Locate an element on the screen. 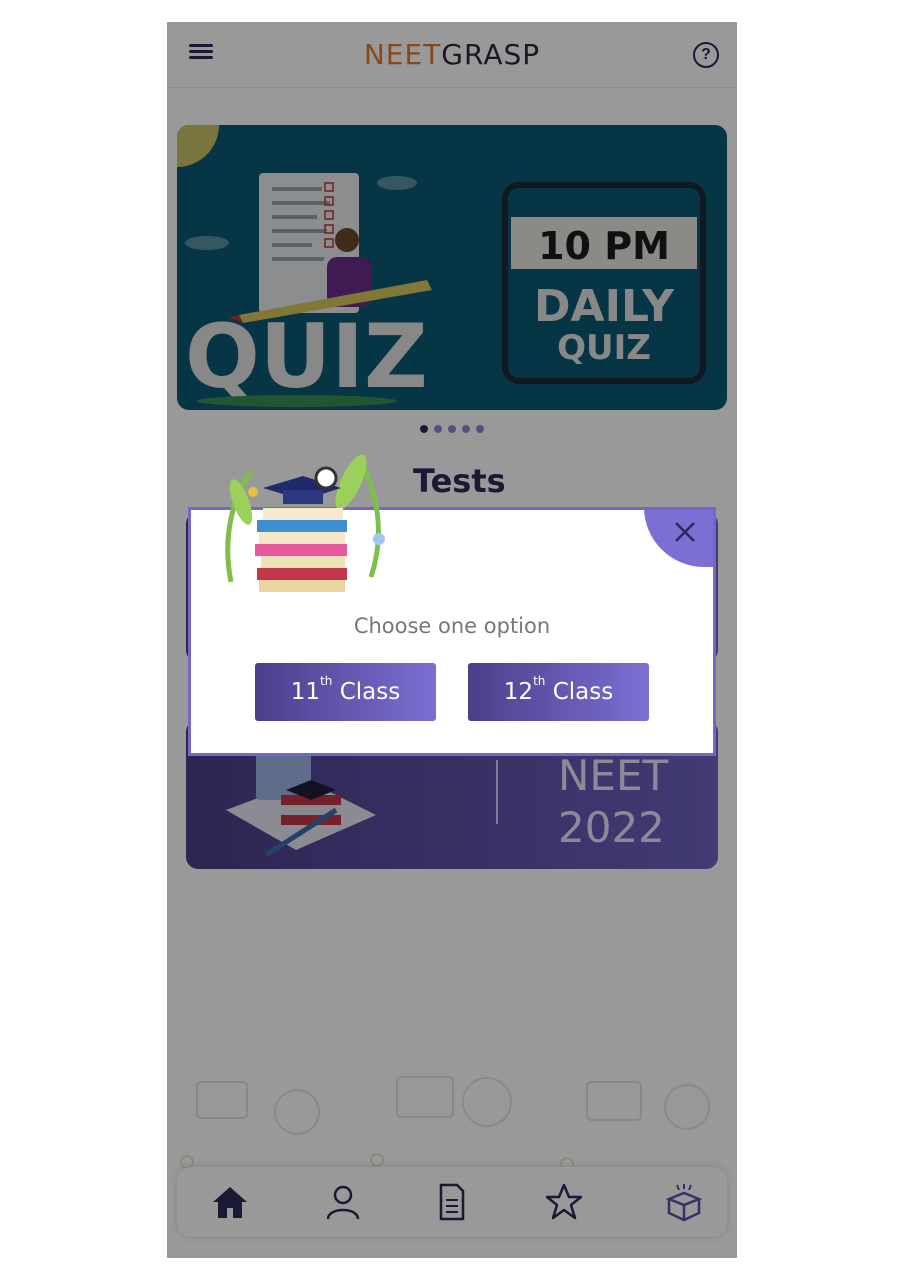 The image size is (904, 1280). class-11-button: 11th Class is located at coordinates (345, 692).